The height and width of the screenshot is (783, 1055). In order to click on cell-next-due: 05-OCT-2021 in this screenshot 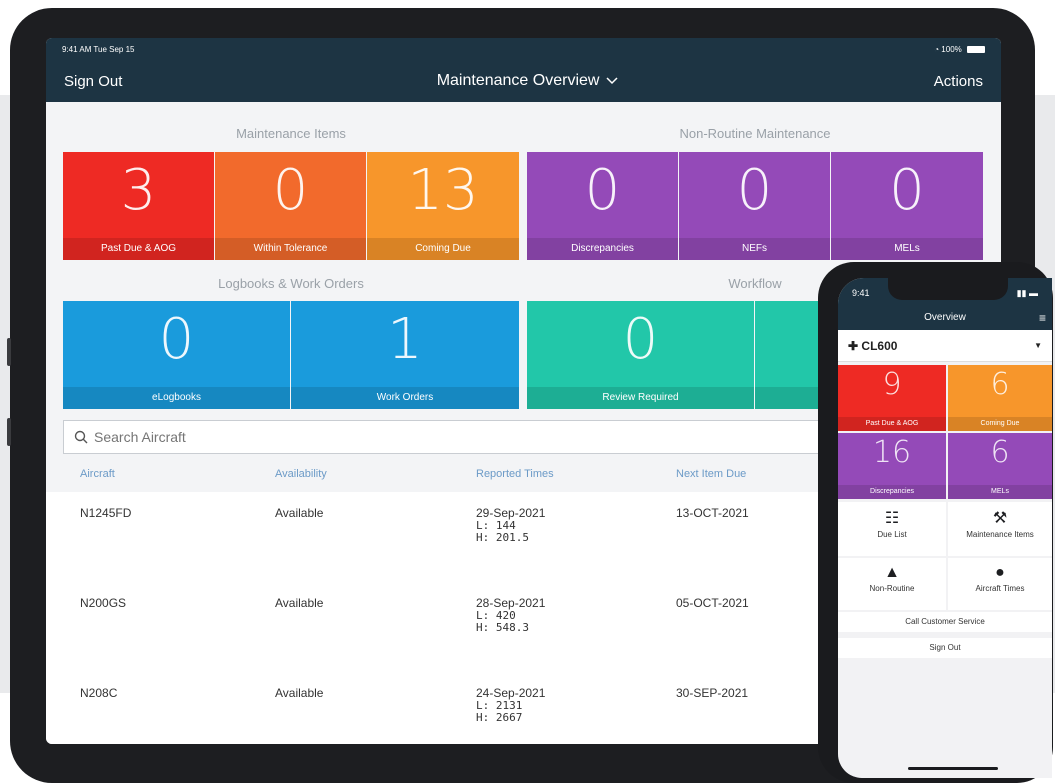, I will do `click(712, 603)`.